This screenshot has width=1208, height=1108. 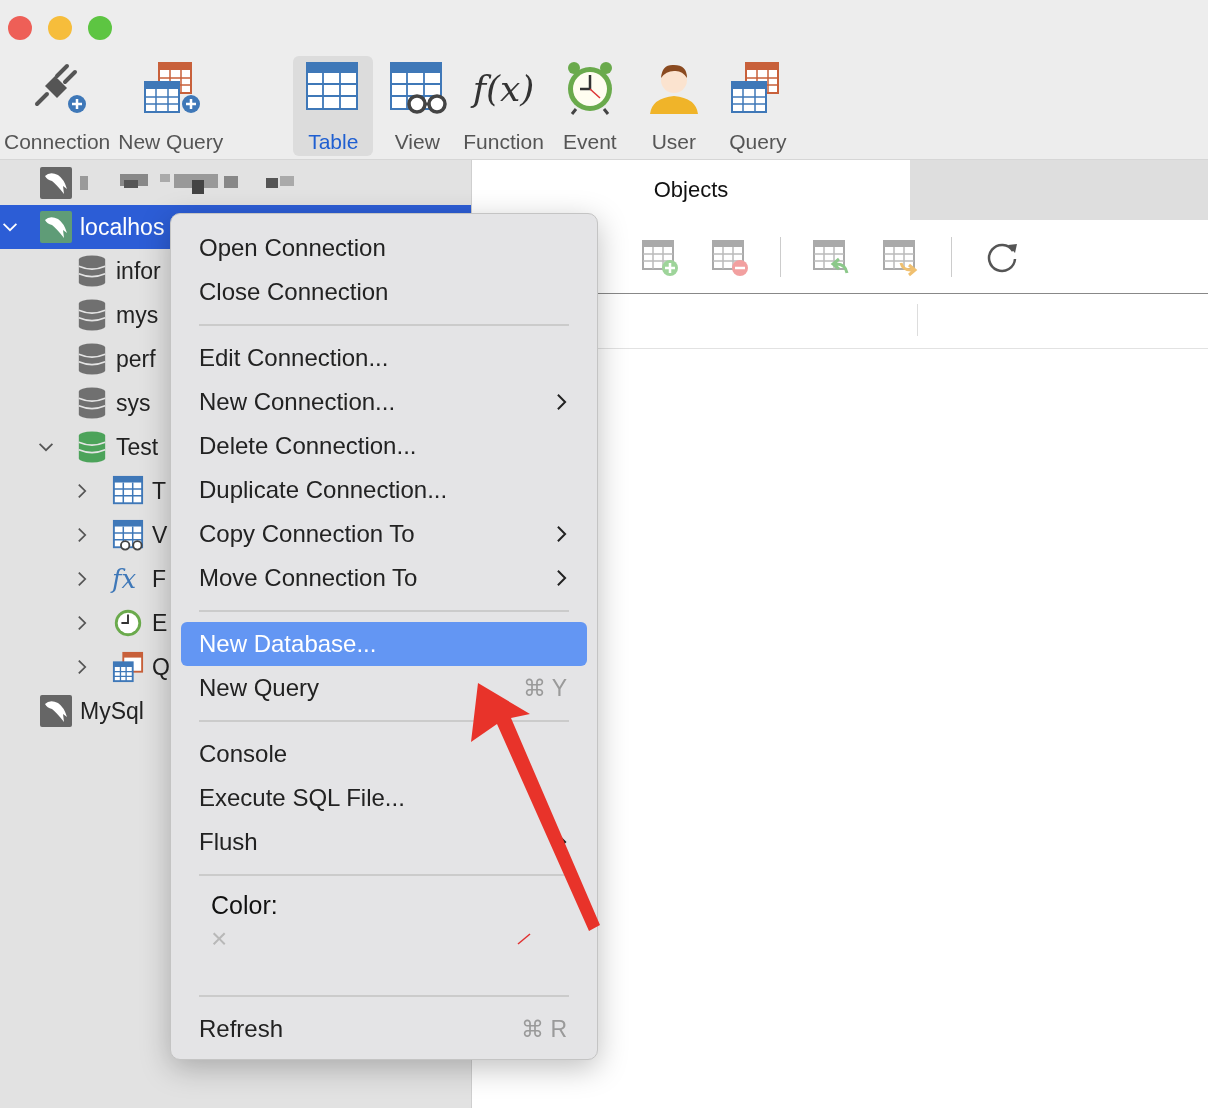 I want to click on tree-label: F, so click(x=159, y=579).